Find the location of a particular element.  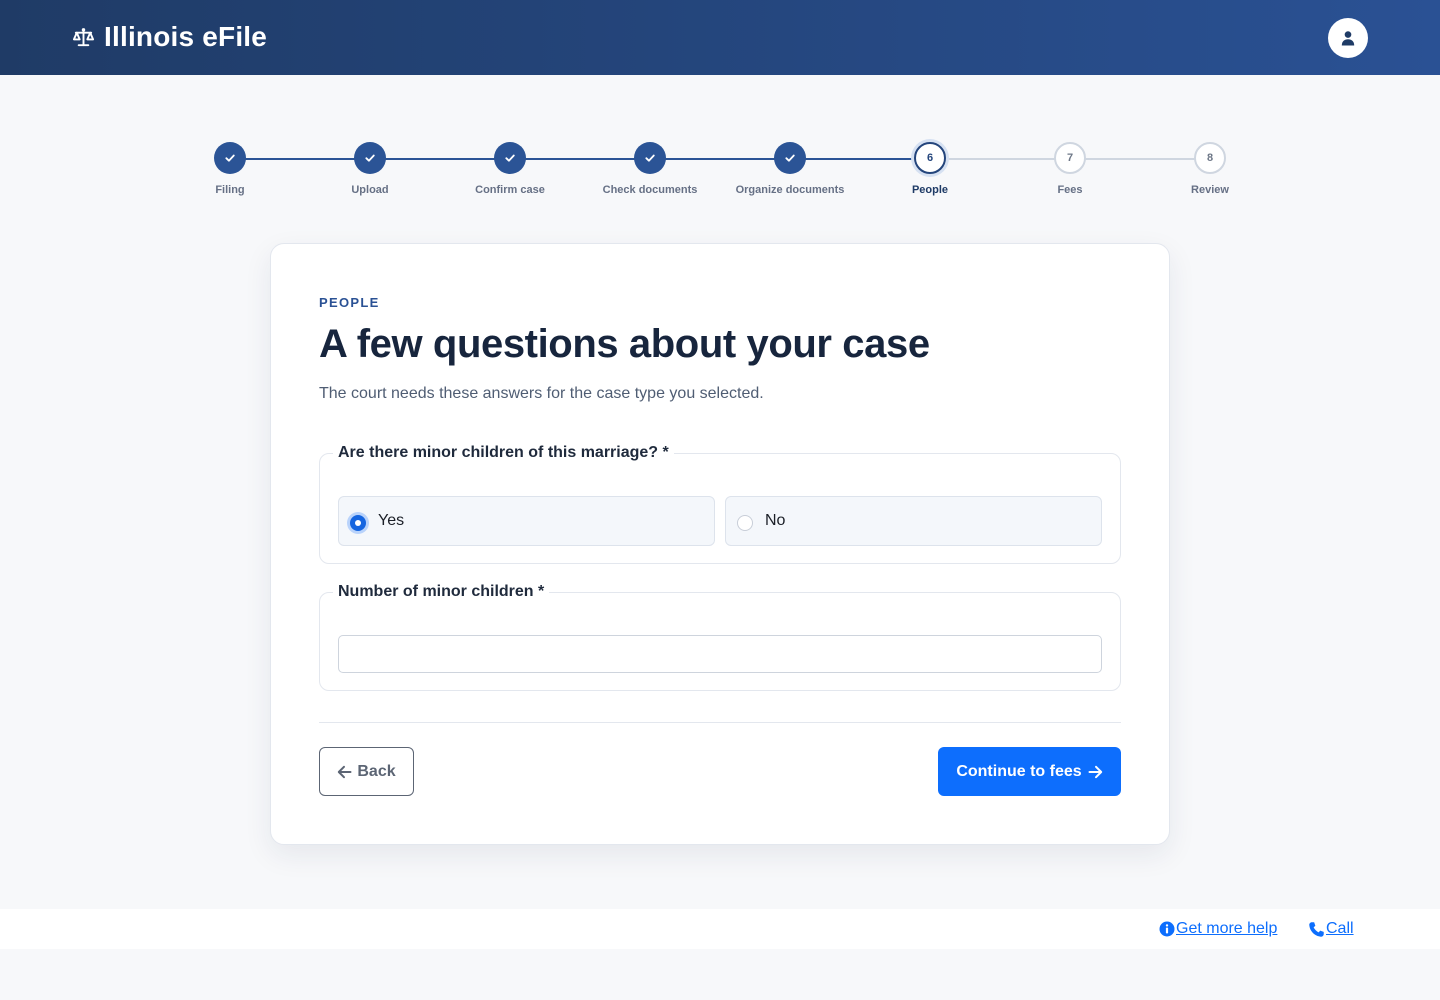

section-eyebrow: PEOPLE is located at coordinates (349, 302).